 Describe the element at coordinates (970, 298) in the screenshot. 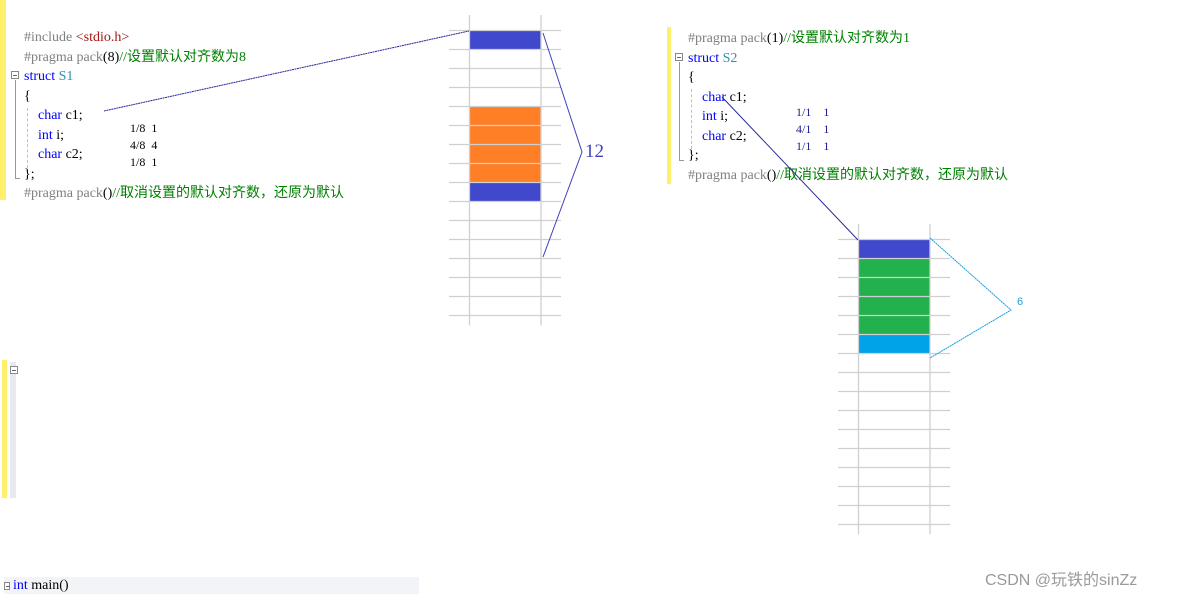

I see `bracket-total-size-s2` at that location.